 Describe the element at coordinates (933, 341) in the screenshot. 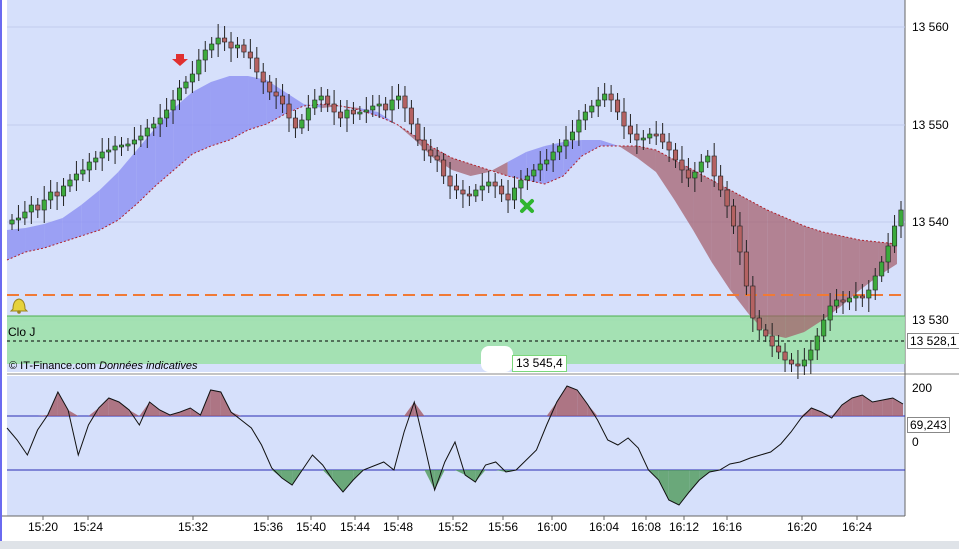

I see `current-price-badge: 13 528,1` at that location.